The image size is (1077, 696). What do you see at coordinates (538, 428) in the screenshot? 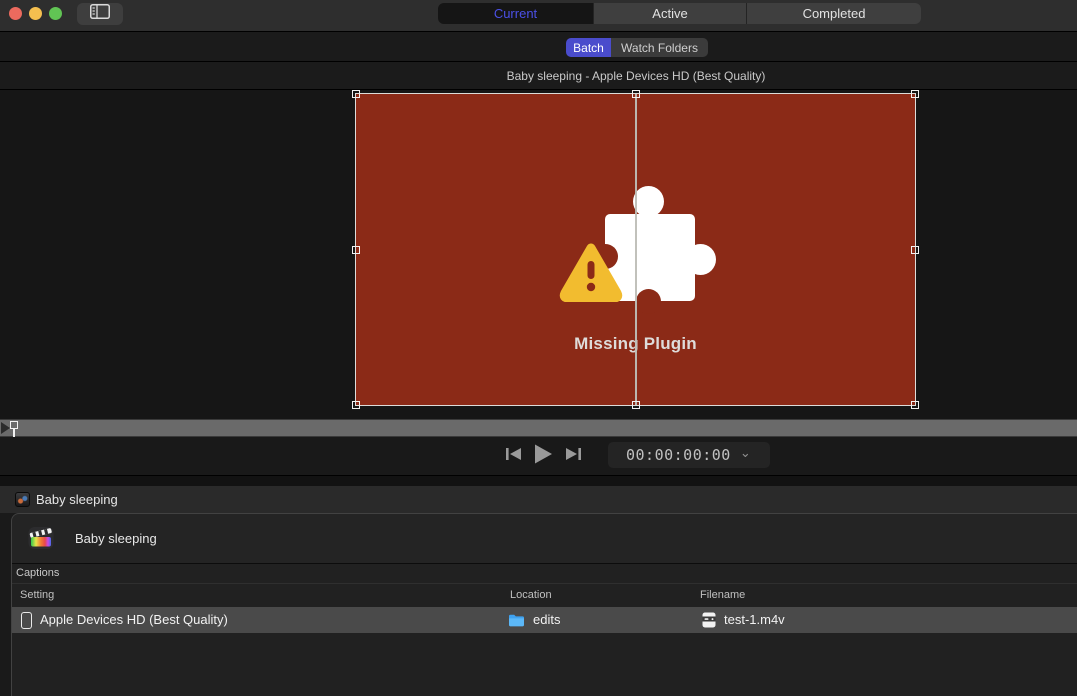
I see `timeline-scrubber` at bounding box center [538, 428].